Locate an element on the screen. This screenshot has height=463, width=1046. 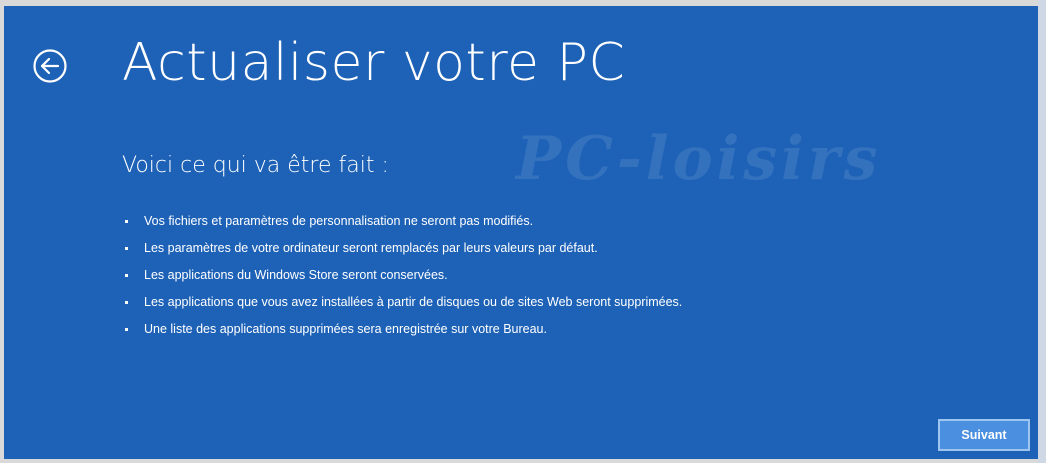
back-arrow-circle-icon is located at coordinates (50, 66).